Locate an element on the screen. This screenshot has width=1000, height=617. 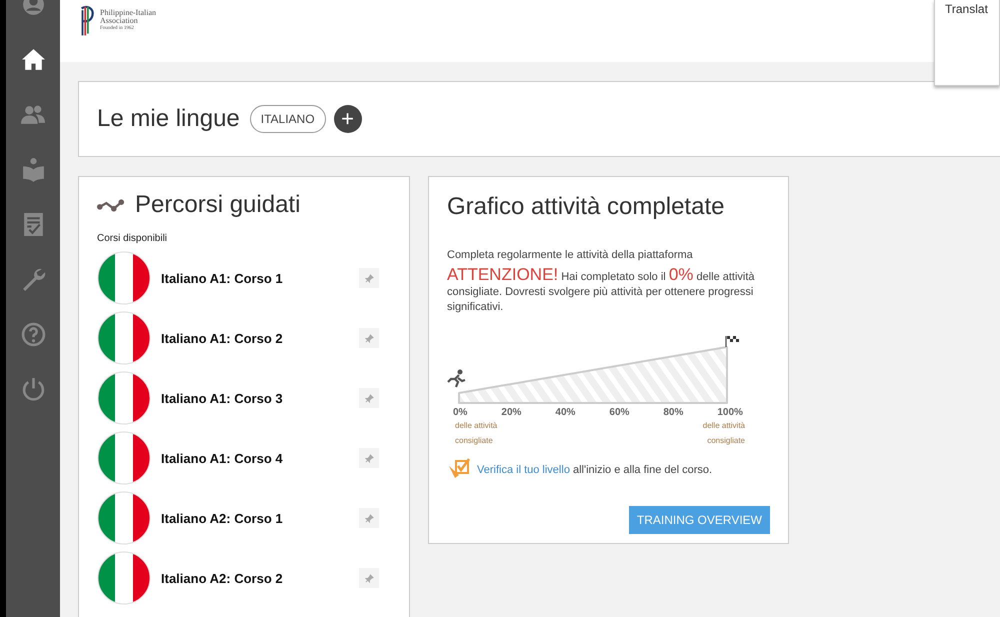
popup-text: Translat is located at coordinates (966, 9).